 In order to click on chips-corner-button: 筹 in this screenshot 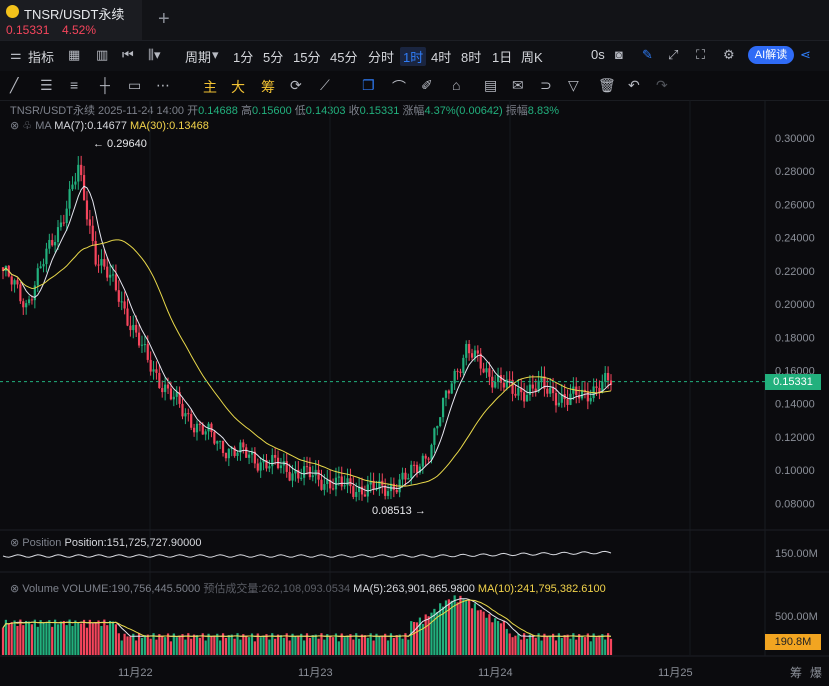, I will do `click(796, 672)`.